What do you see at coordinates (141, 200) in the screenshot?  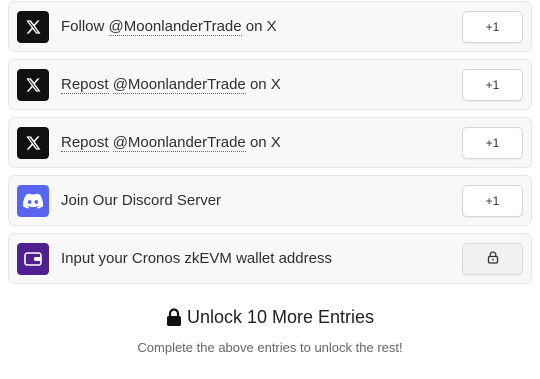 I see `entry-label: Join Our Discord Server` at bounding box center [141, 200].